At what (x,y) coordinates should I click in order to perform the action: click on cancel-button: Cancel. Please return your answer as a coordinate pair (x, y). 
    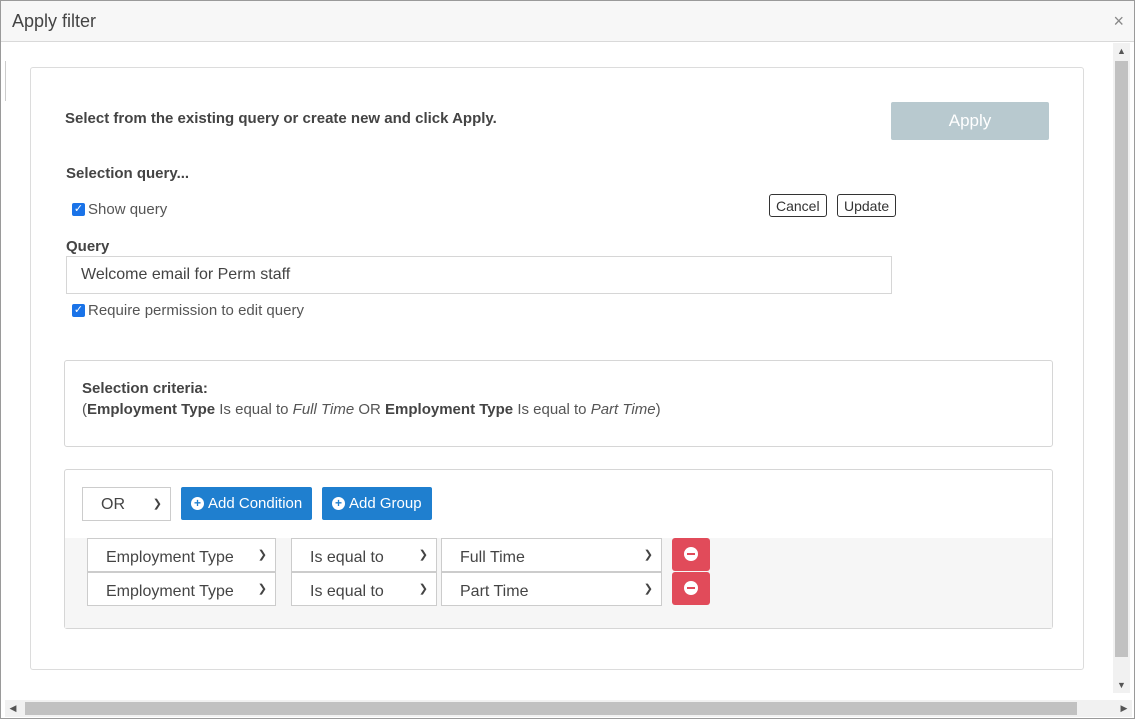
    Looking at the image, I should click on (798, 205).